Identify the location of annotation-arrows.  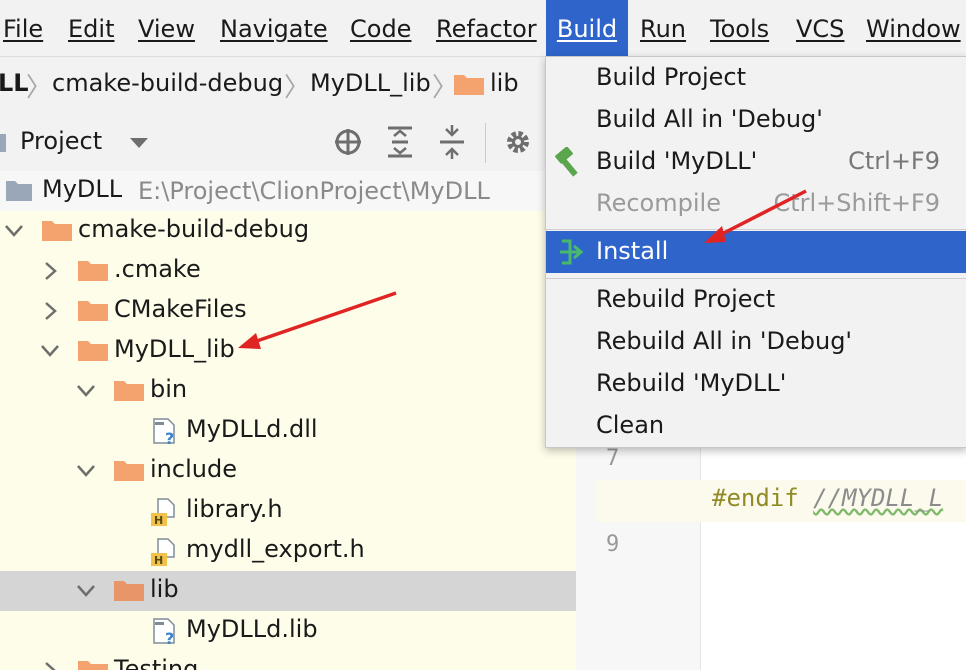
(522, 269).